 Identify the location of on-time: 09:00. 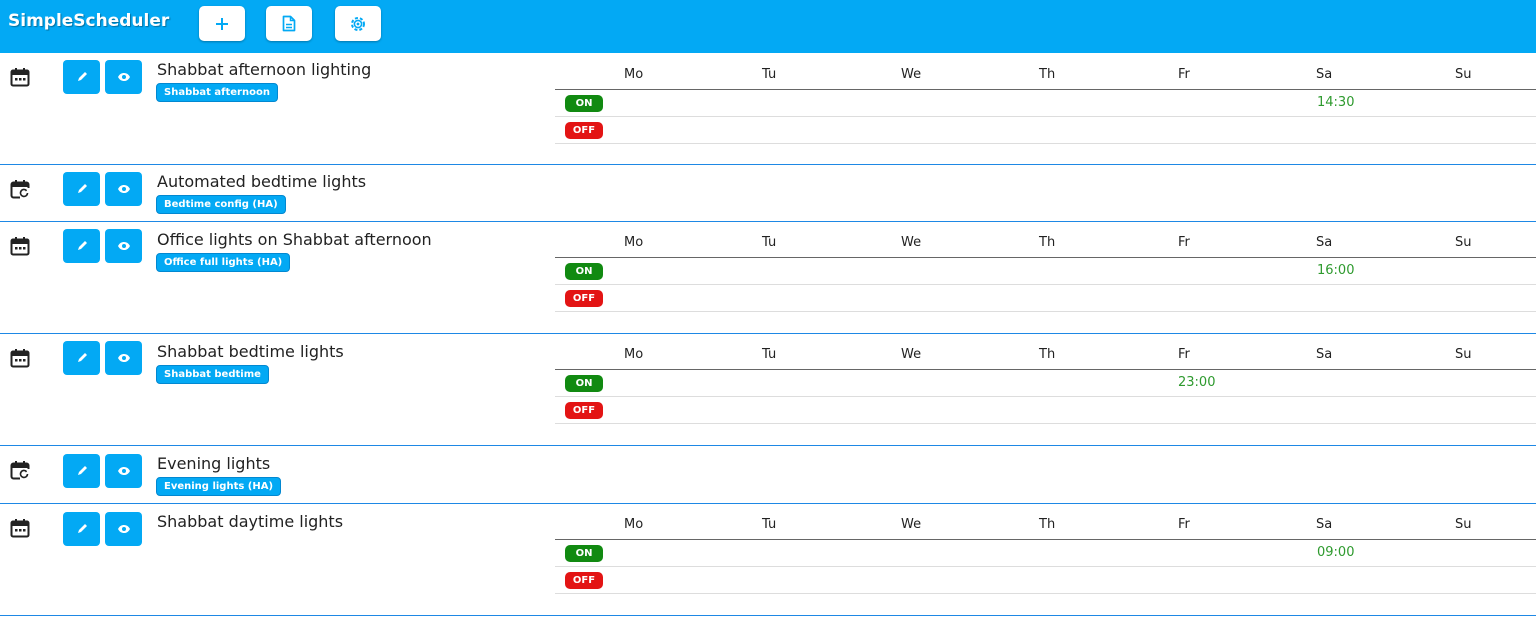
(1336, 552).